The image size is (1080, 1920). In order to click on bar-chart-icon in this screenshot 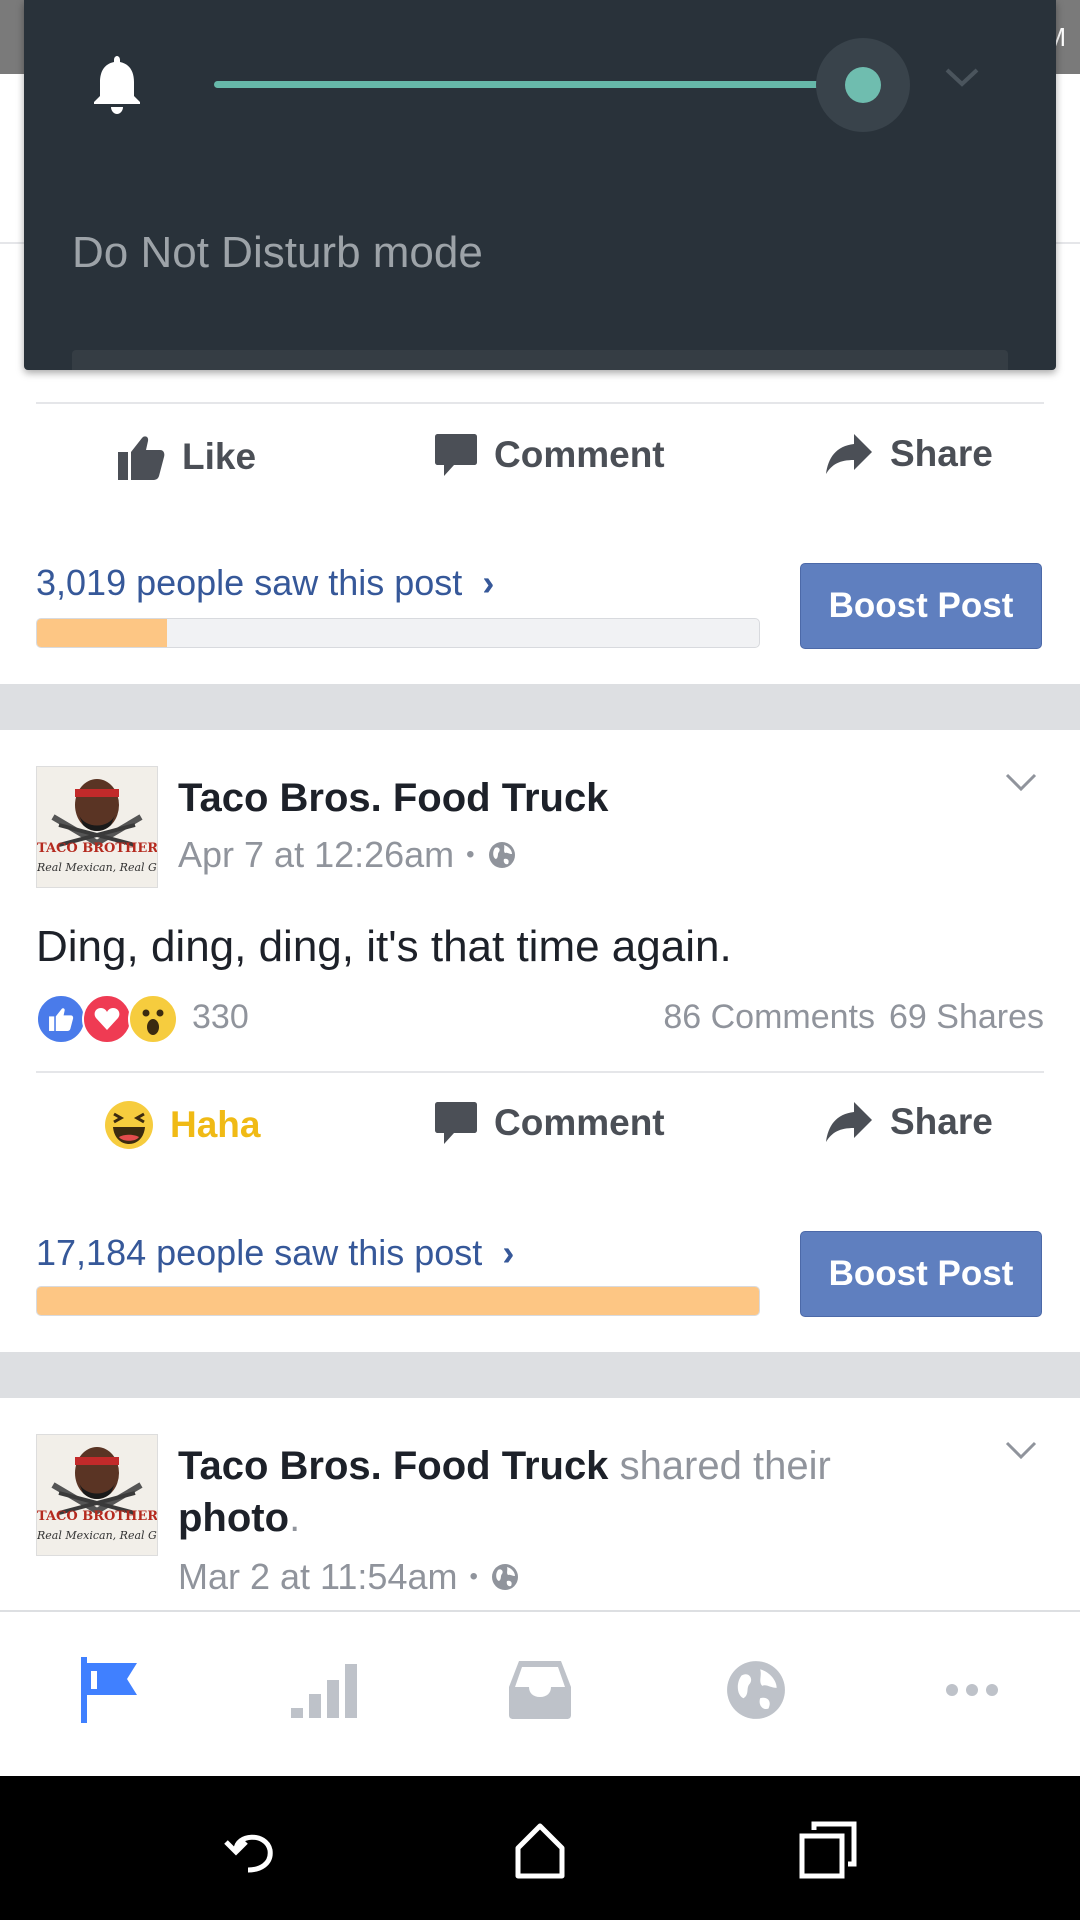, I will do `click(324, 1691)`.